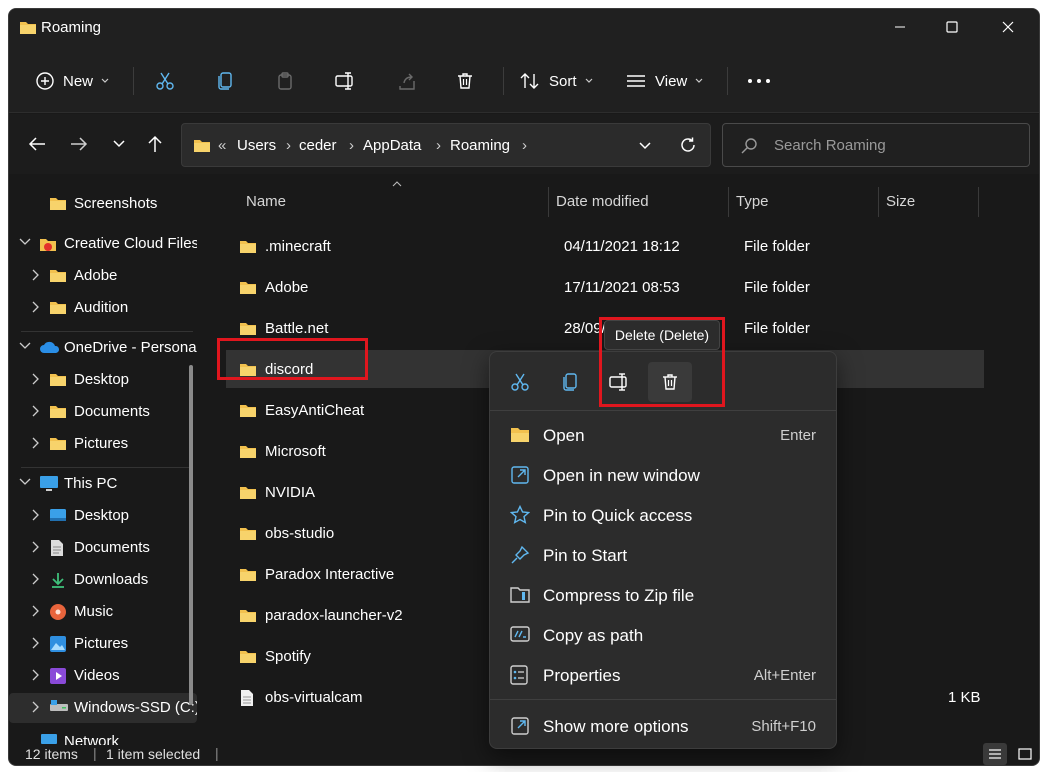 Image resolution: width=1048 pixels, height=772 pixels. Describe the element at coordinates (103, 444) in the screenshot. I see `sidebar-item-onedrive-pictures: Pictures` at that location.